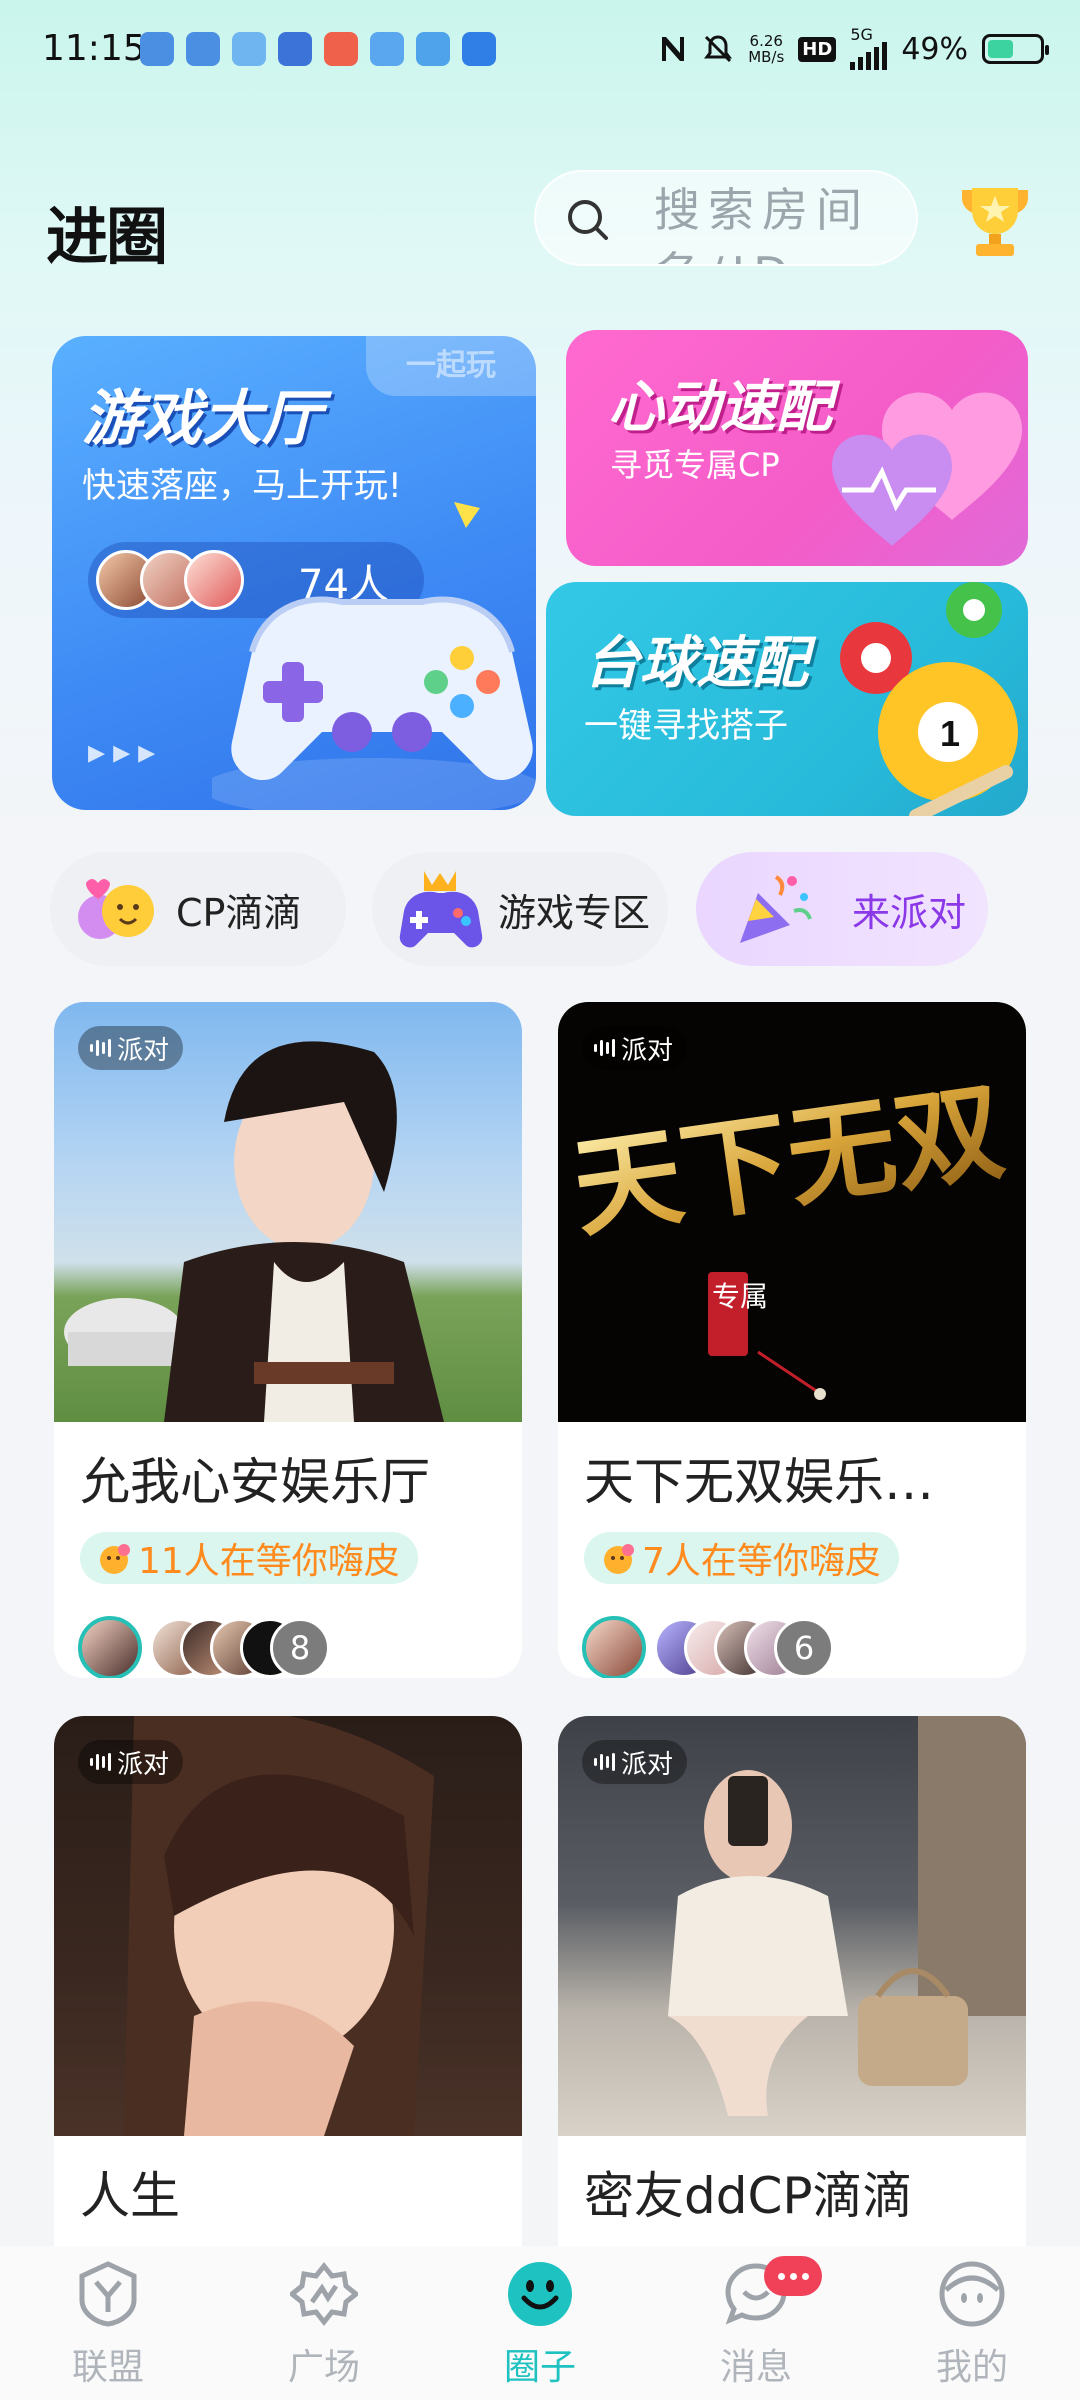 Image resolution: width=1080 pixels, height=2400 pixels. I want to click on game-hall-flag-icon, so click(467, 515).